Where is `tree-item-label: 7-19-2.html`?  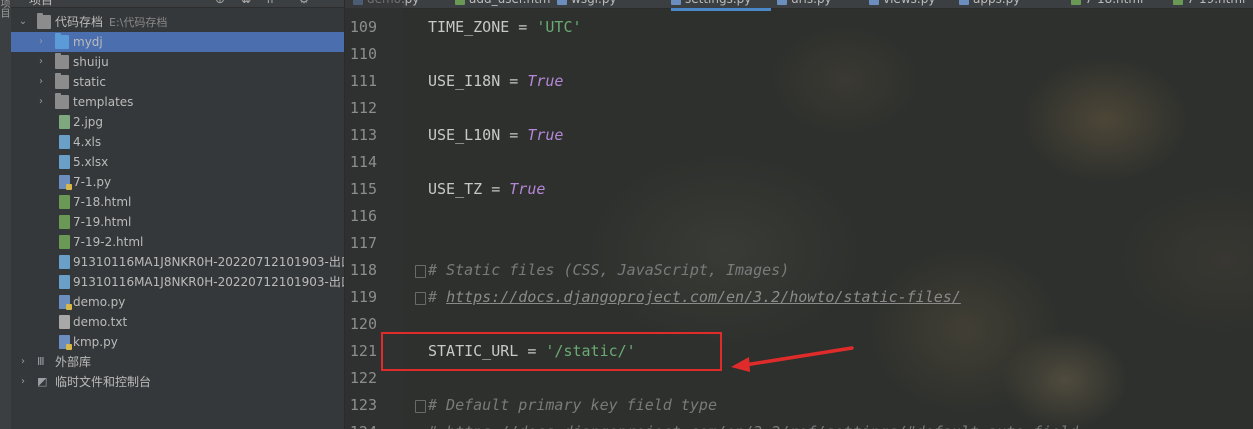
tree-item-label: 7-19-2.html is located at coordinates (108, 242).